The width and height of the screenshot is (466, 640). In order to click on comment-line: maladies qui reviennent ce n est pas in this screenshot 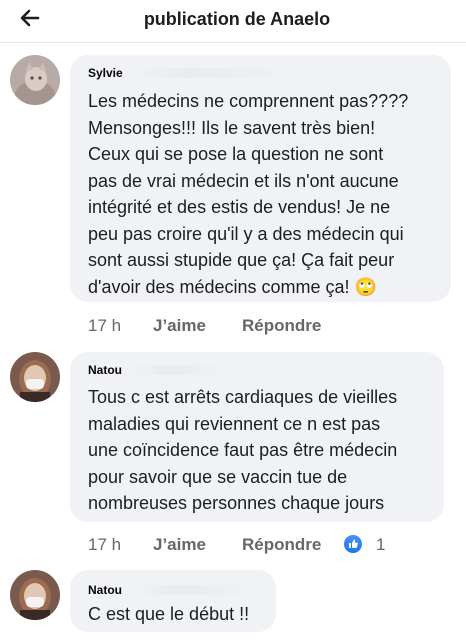, I will do `click(234, 423)`.